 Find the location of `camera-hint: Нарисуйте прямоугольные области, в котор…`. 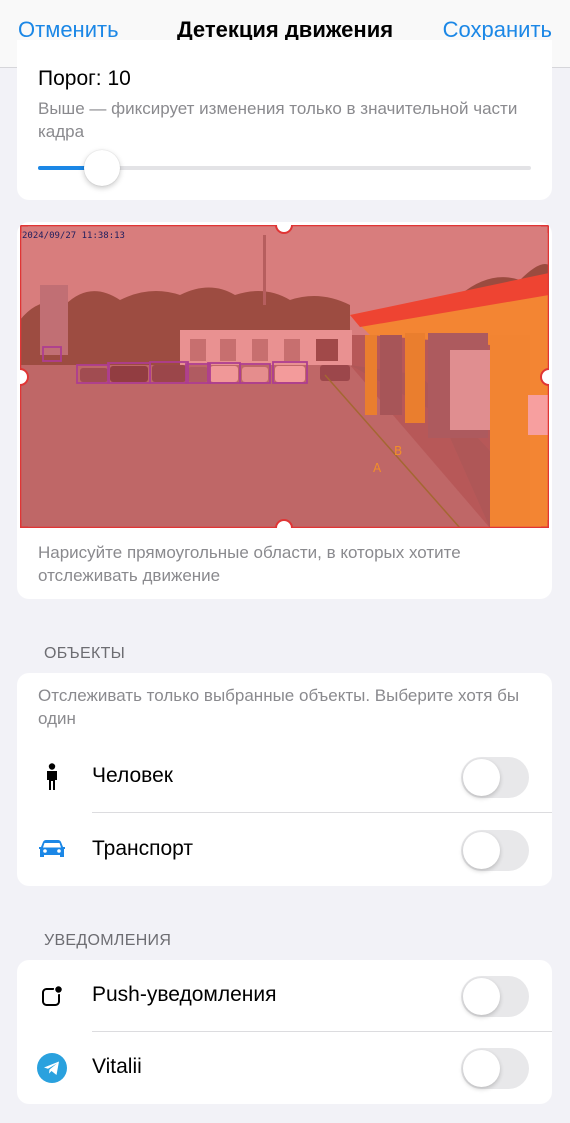

camera-hint: Нарисуйте прямоугольные области, в котор… is located at coordinates (249, 564).